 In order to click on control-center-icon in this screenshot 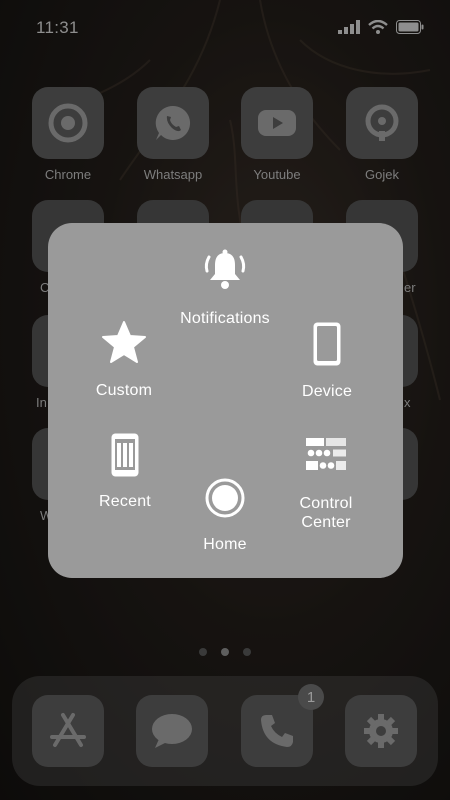, I will do `click(326, 455)`.